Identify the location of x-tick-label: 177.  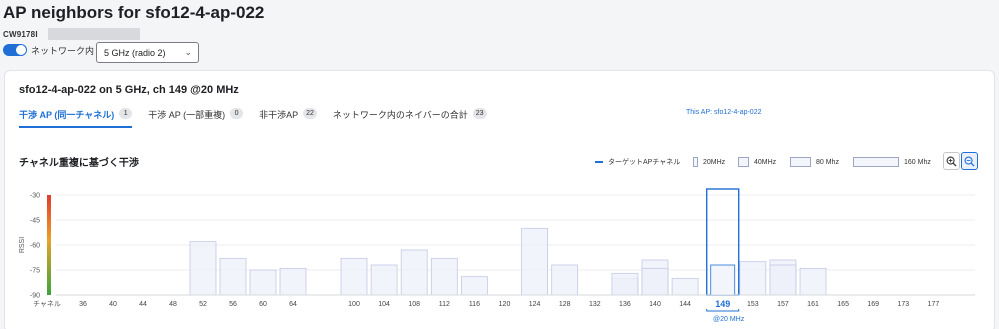
(934, 304).